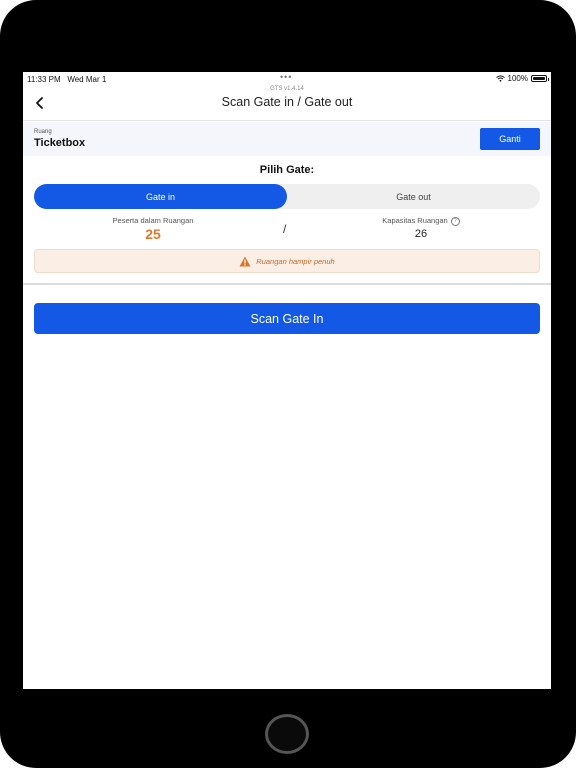 The width and height of the screenshot is (576, 768). What do you see at coordinates (44, 79) in the screenshot?
I see `status-time-text: 11:33 PM` at bounding box center [44, 79].